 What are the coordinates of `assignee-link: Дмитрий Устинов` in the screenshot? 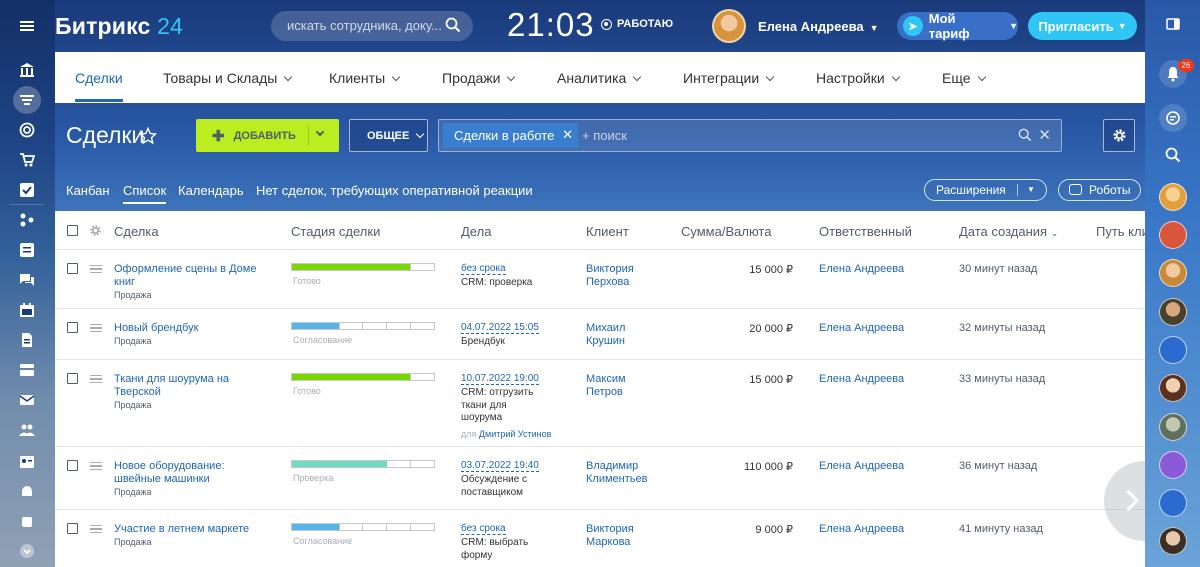 It's located at (515, 434).